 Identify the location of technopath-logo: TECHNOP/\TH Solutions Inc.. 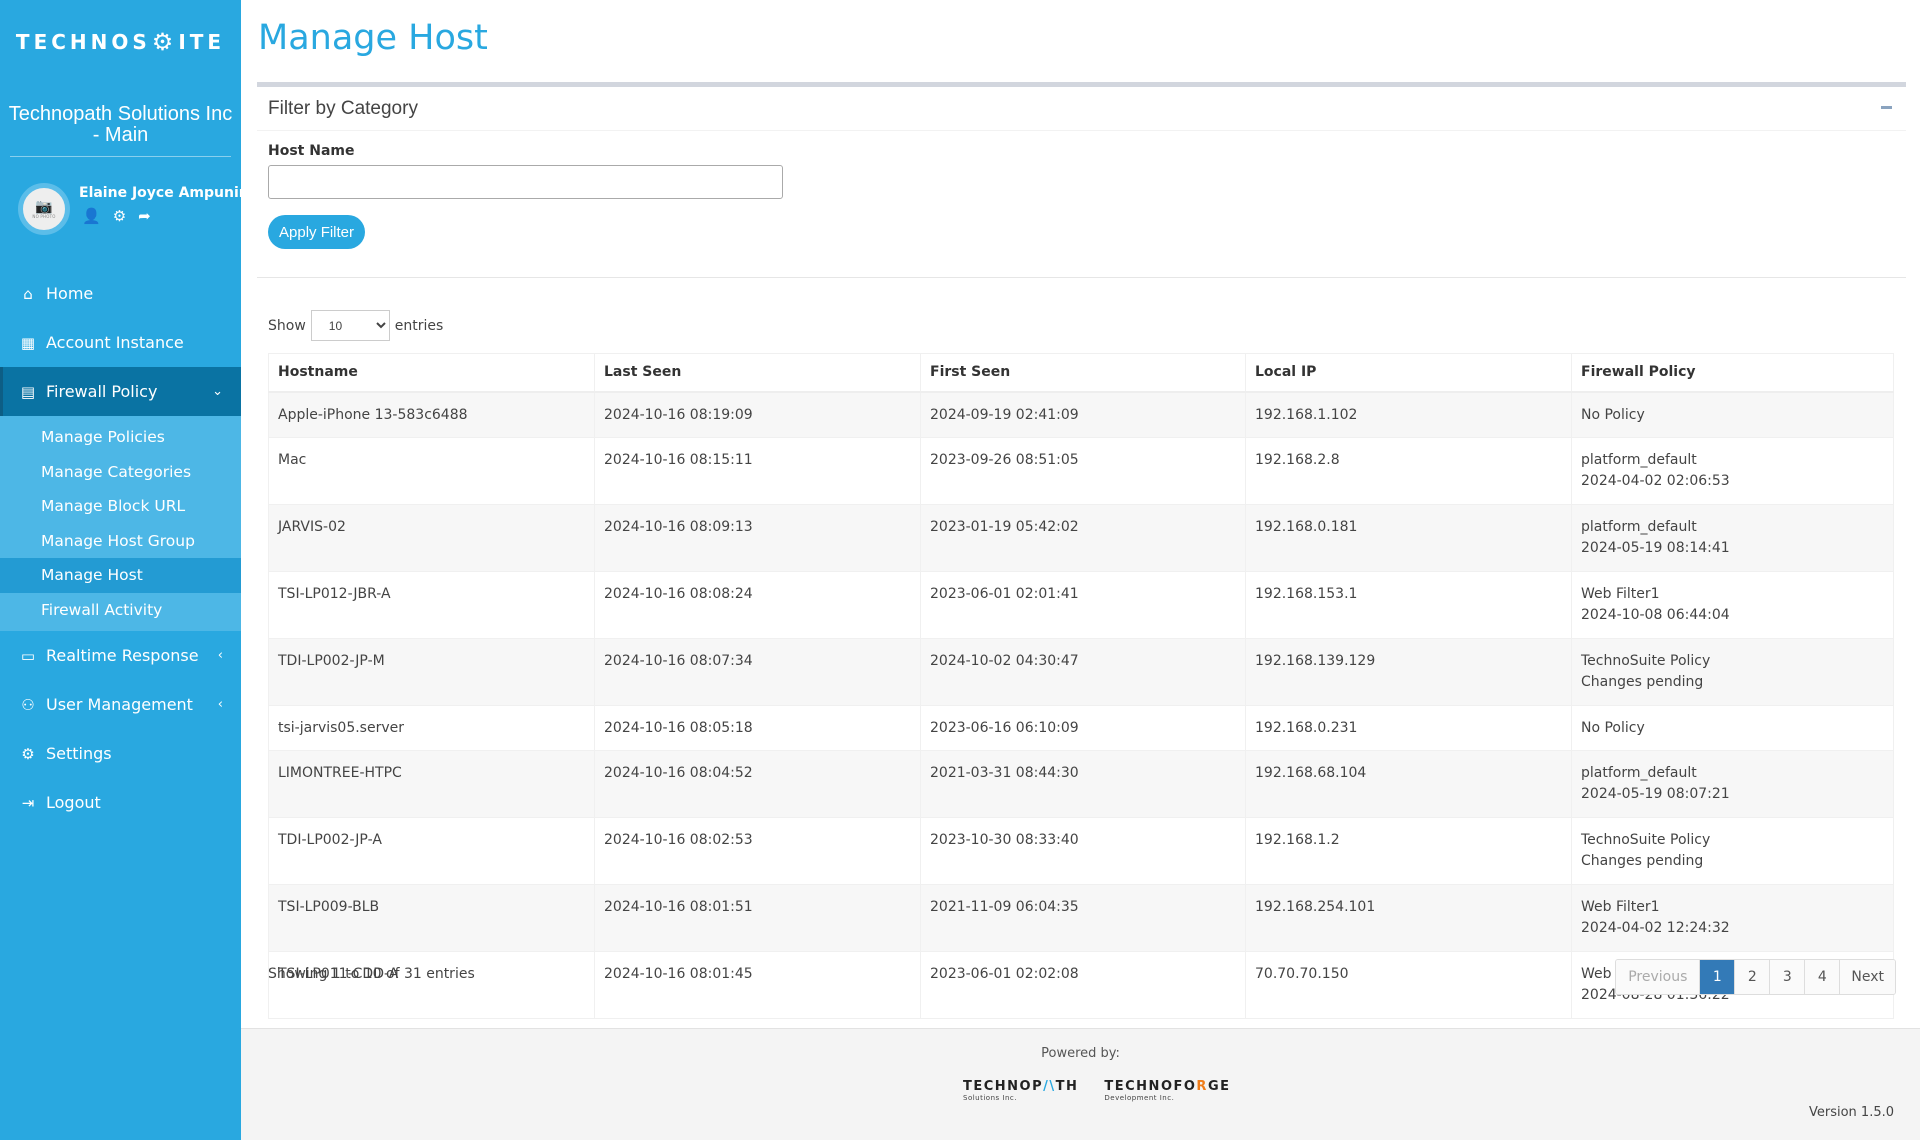
(1020, 1090).